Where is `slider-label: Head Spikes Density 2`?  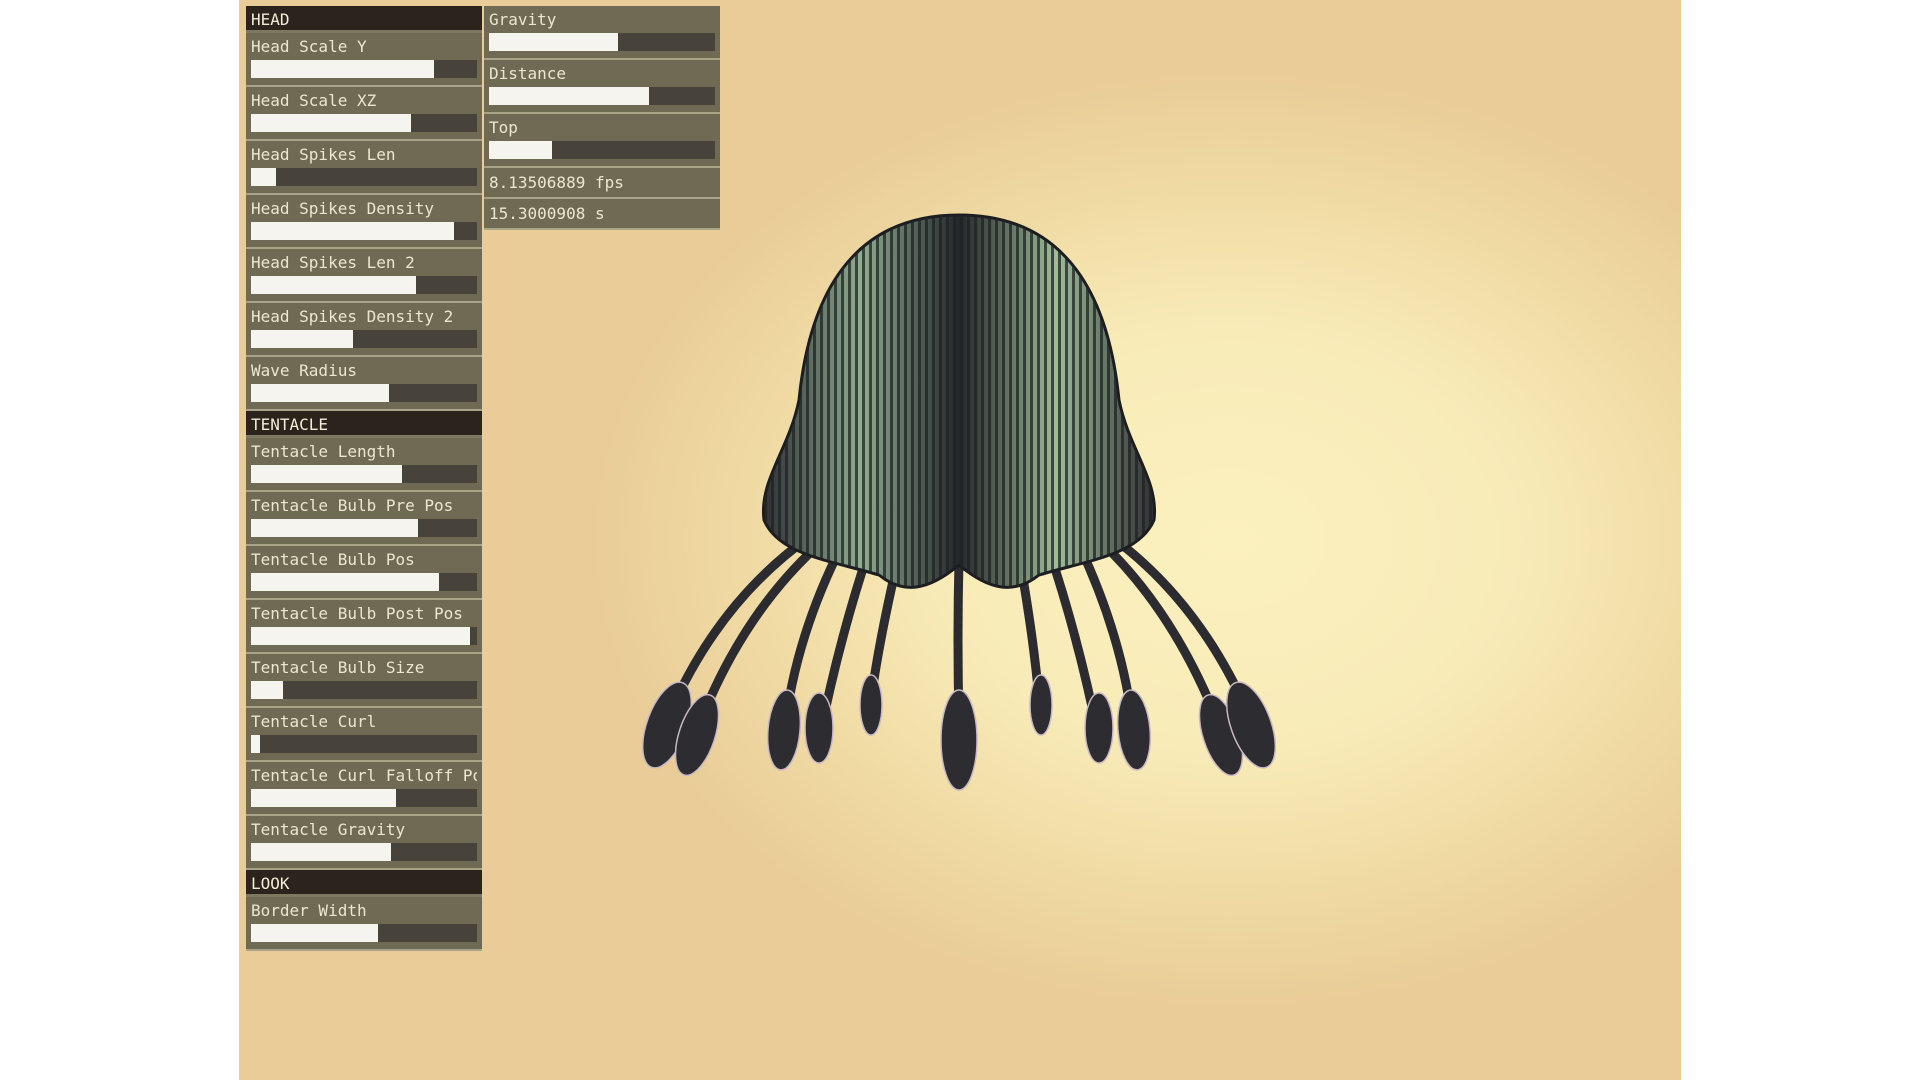
slider-label: Head Spikes Density 2 is located at coordinates (352, 316).